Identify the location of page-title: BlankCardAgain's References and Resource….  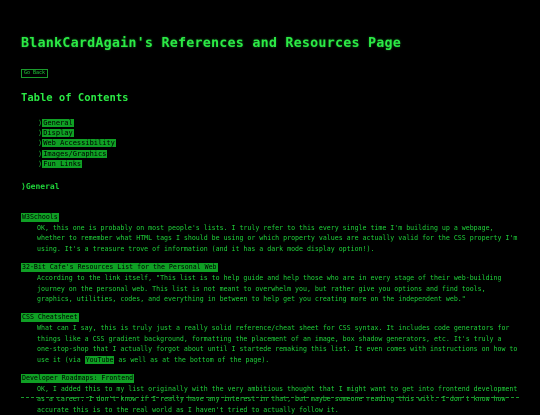
(211, 43).